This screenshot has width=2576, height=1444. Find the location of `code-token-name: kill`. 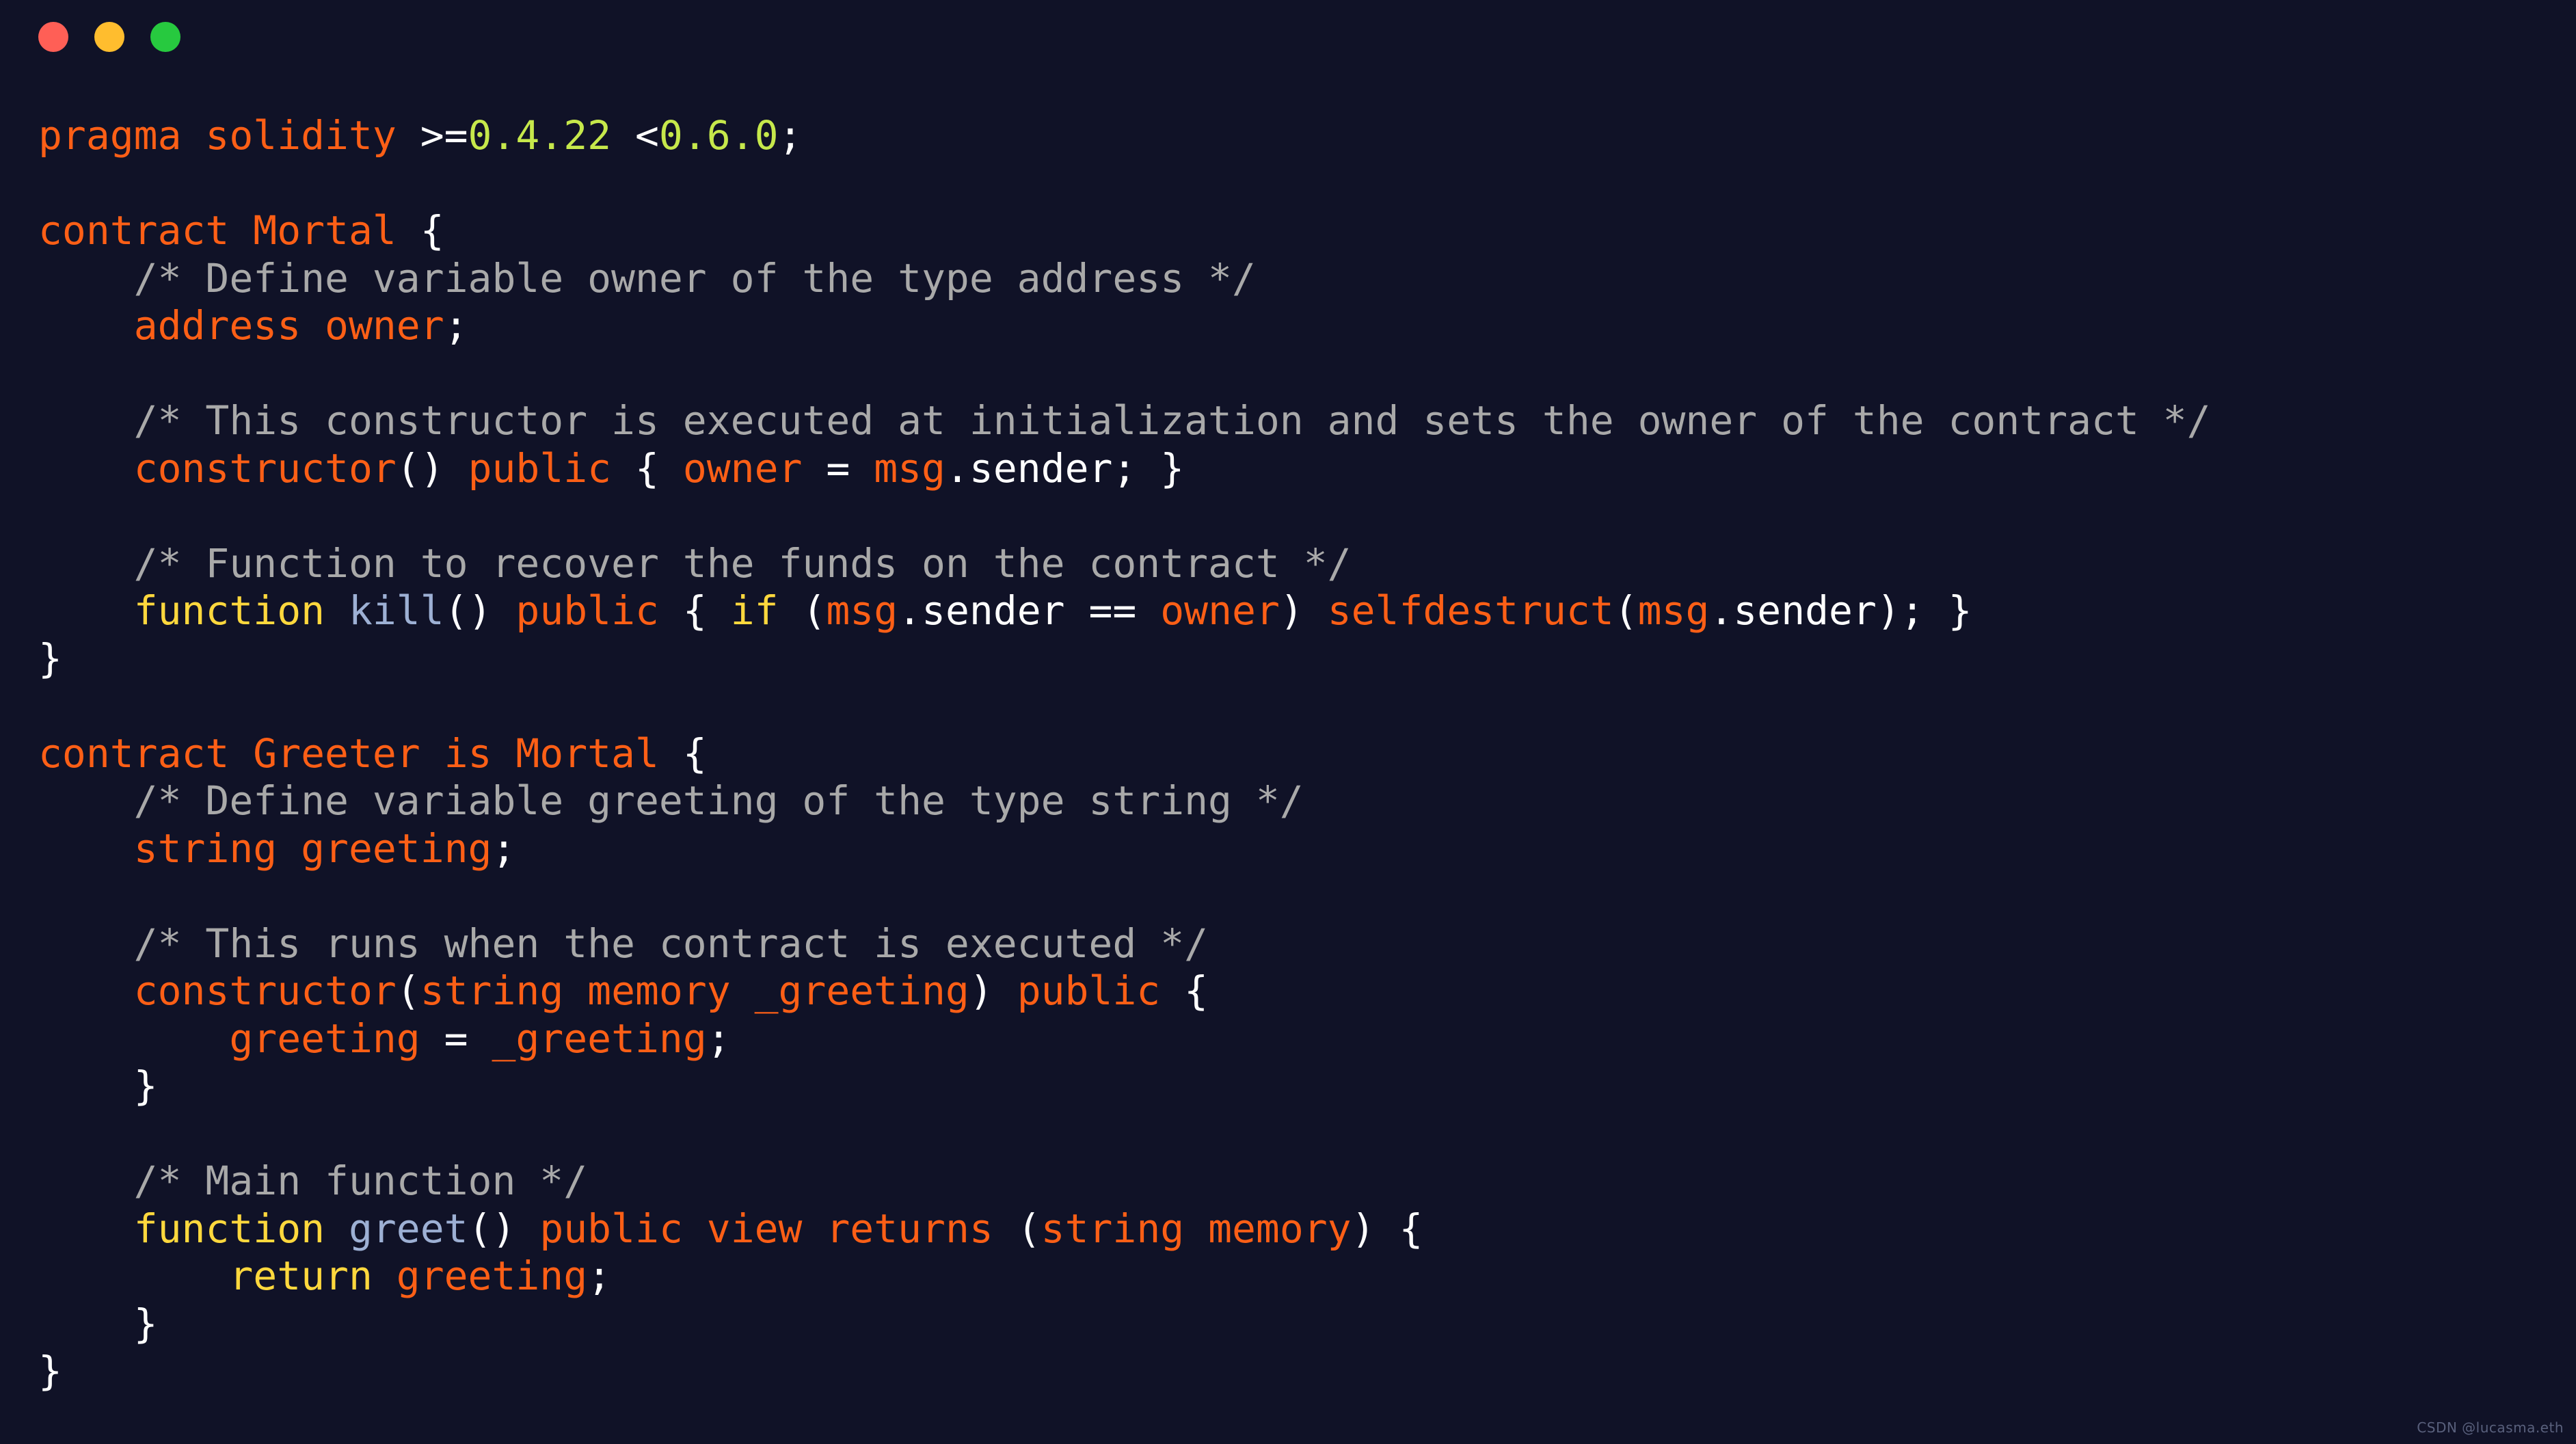

code-token-name: kill is located at coordinates (396, 610).